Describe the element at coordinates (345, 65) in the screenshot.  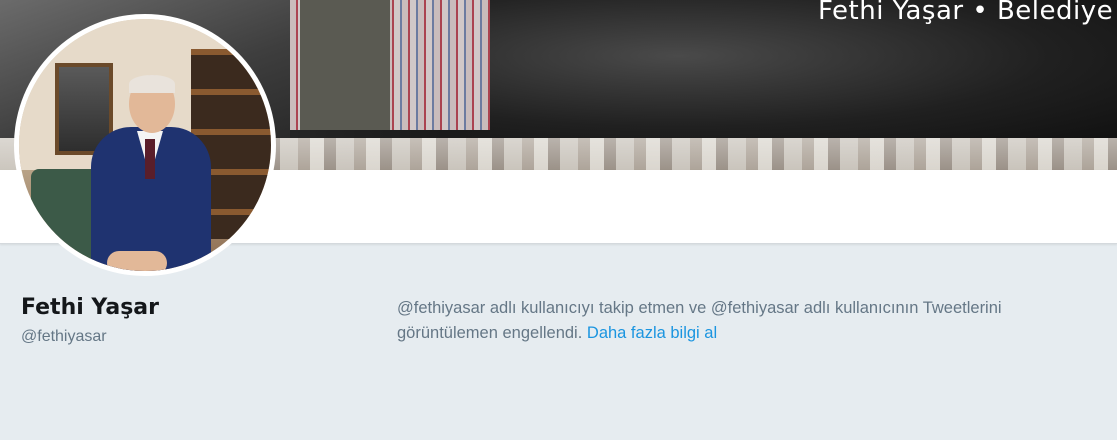
I see `banner-photo-vest` at that location.